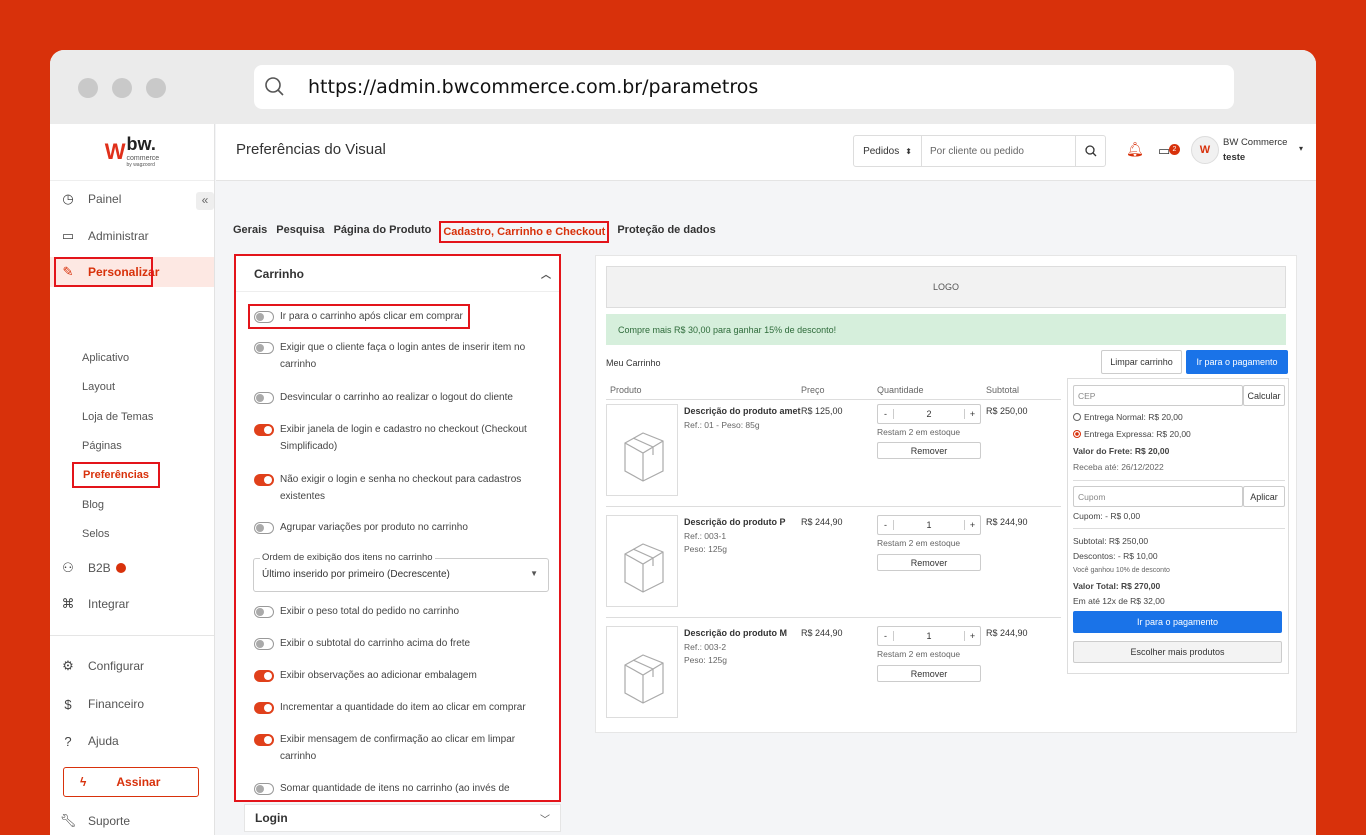 The image size is (1366, 835). Describe the element at coordinates (742, 411) in the screenshot. I see `product-name: Descrição do produto amet` at that location.